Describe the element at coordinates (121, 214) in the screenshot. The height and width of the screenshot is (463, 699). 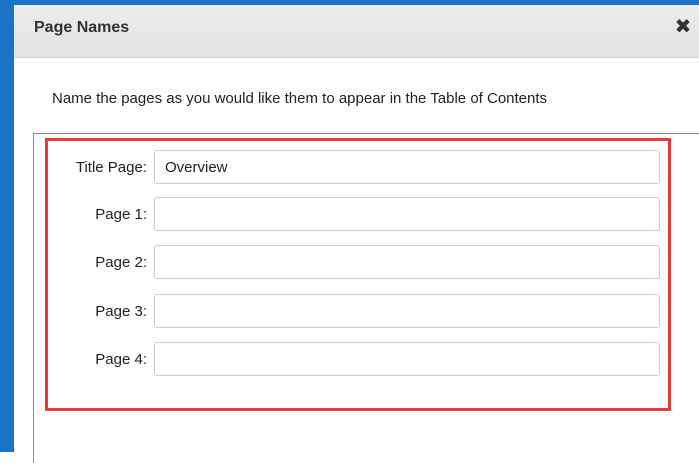
I see `field-label: Page 1:` at that location.